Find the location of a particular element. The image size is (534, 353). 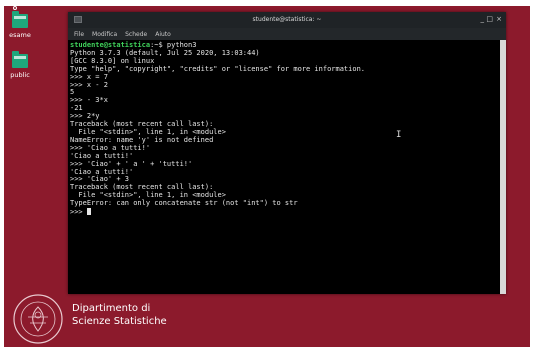

maximize-button: □ is located at coordinates (489, 19).